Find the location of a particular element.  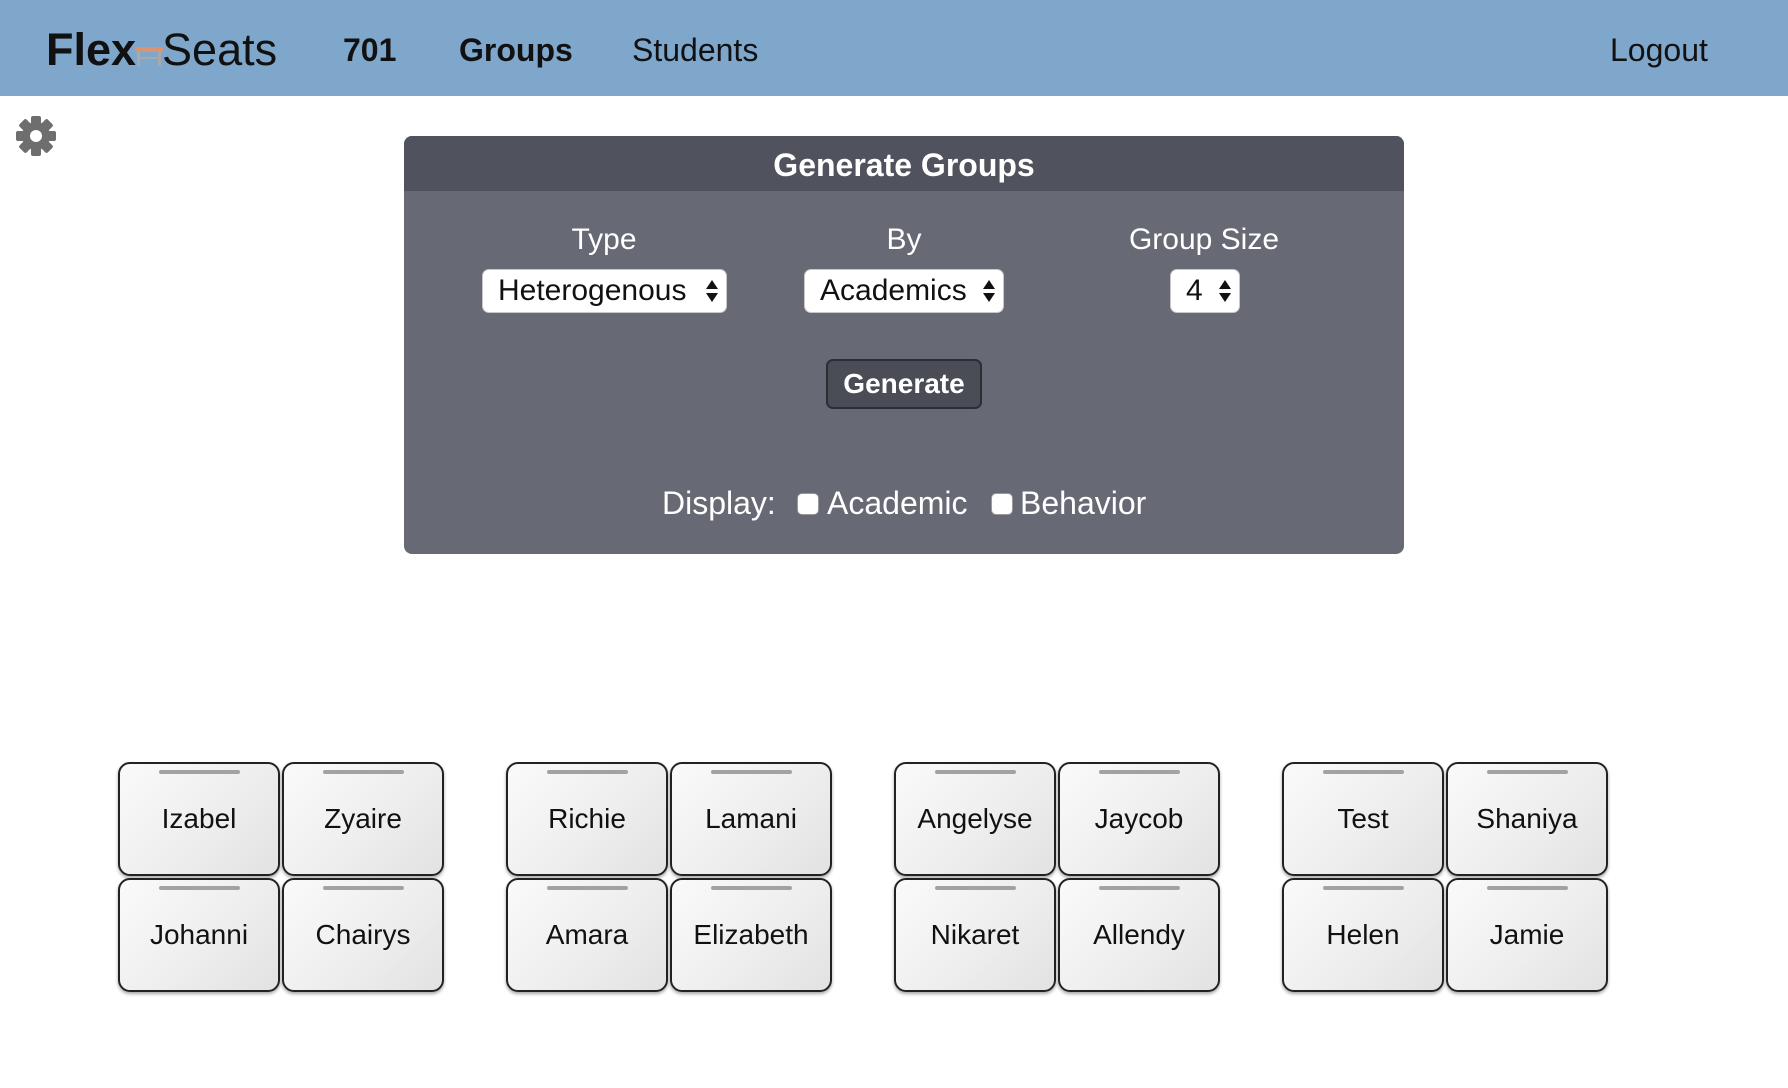

student-name: Zyaire is located at coordinates (363, 818).